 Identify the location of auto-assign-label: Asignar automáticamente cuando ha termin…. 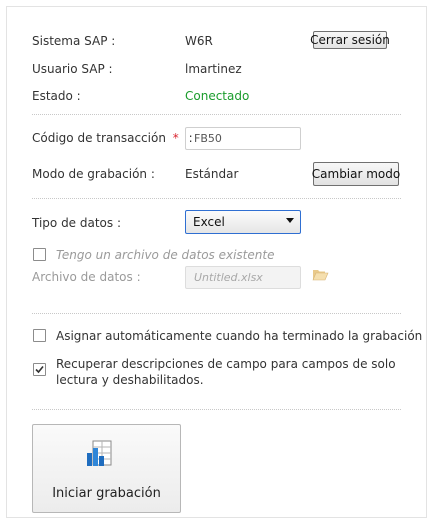
(239, 336).